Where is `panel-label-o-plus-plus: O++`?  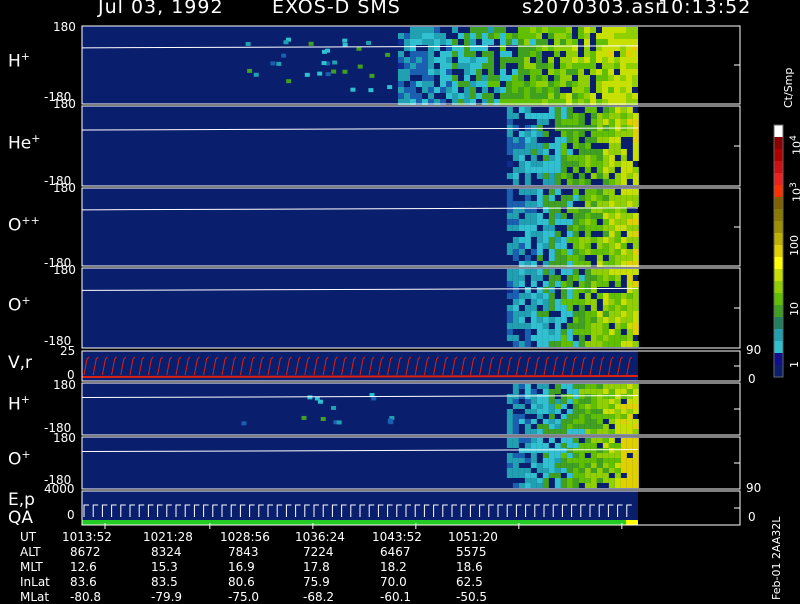 panel-label-o-plus-plus: O++ is located at coordinates (24, 225).